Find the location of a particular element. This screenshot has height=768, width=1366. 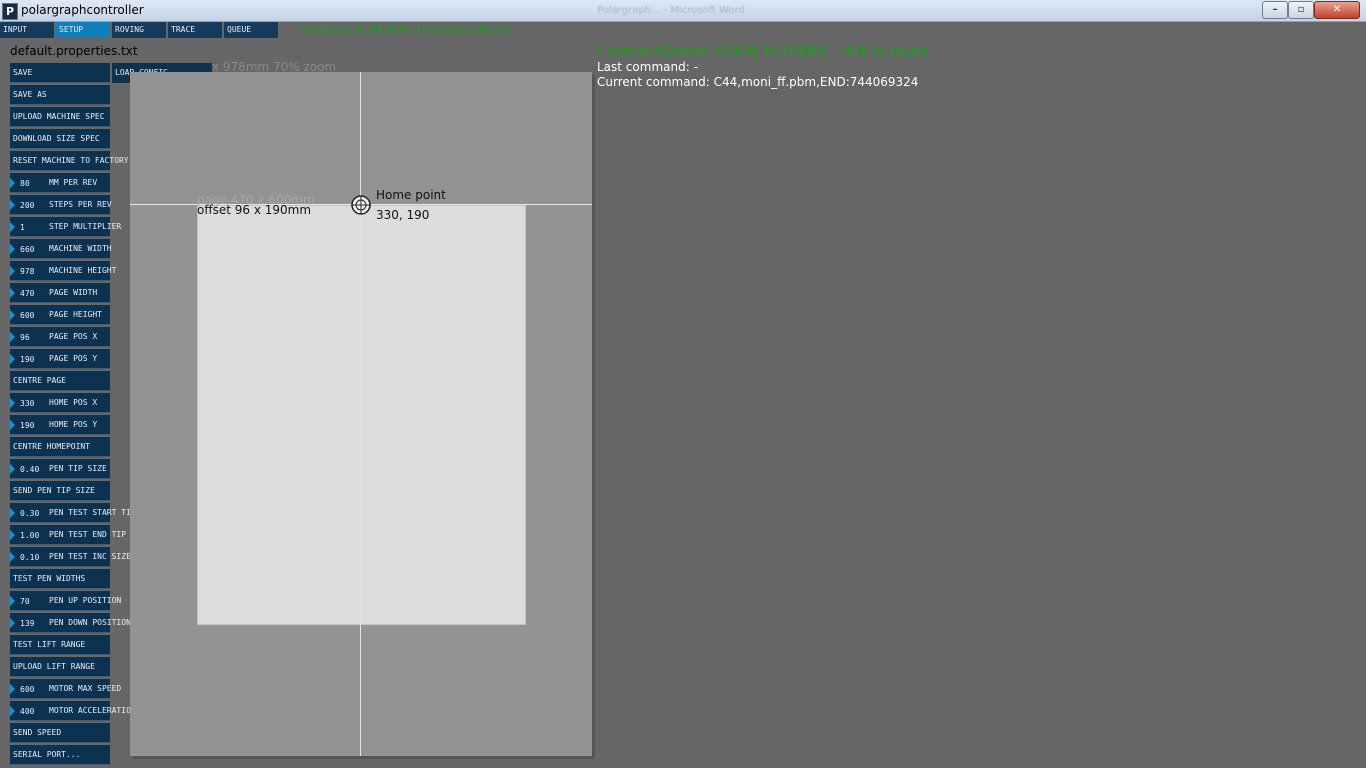

tab-queue: QUEUE is located at coordinates (251, 30).